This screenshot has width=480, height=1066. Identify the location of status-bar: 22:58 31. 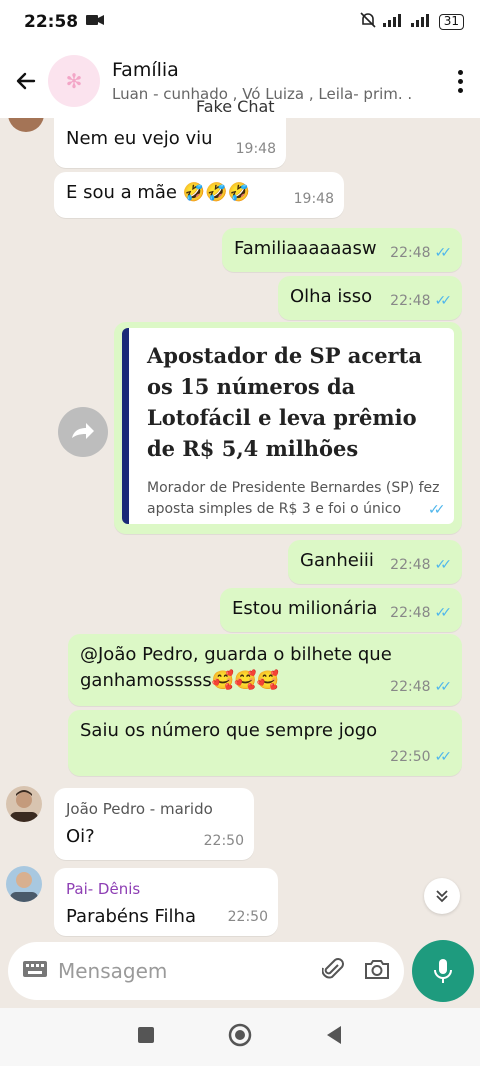
(240, 22).